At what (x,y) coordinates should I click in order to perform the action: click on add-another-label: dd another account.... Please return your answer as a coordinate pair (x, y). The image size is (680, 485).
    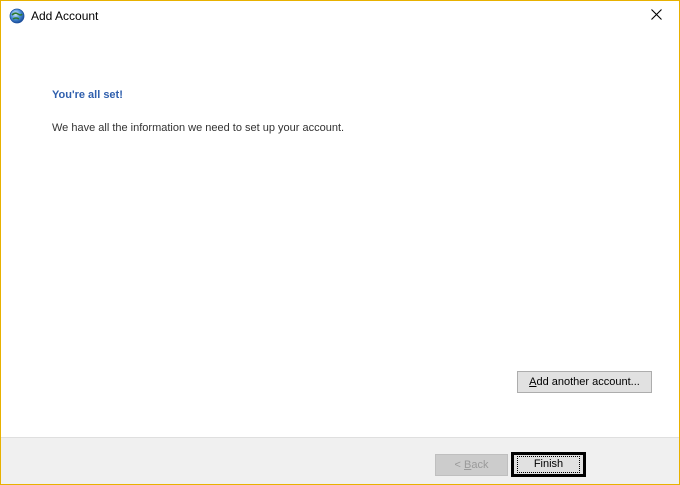
    Looking at the image, I should click on (588, 382).